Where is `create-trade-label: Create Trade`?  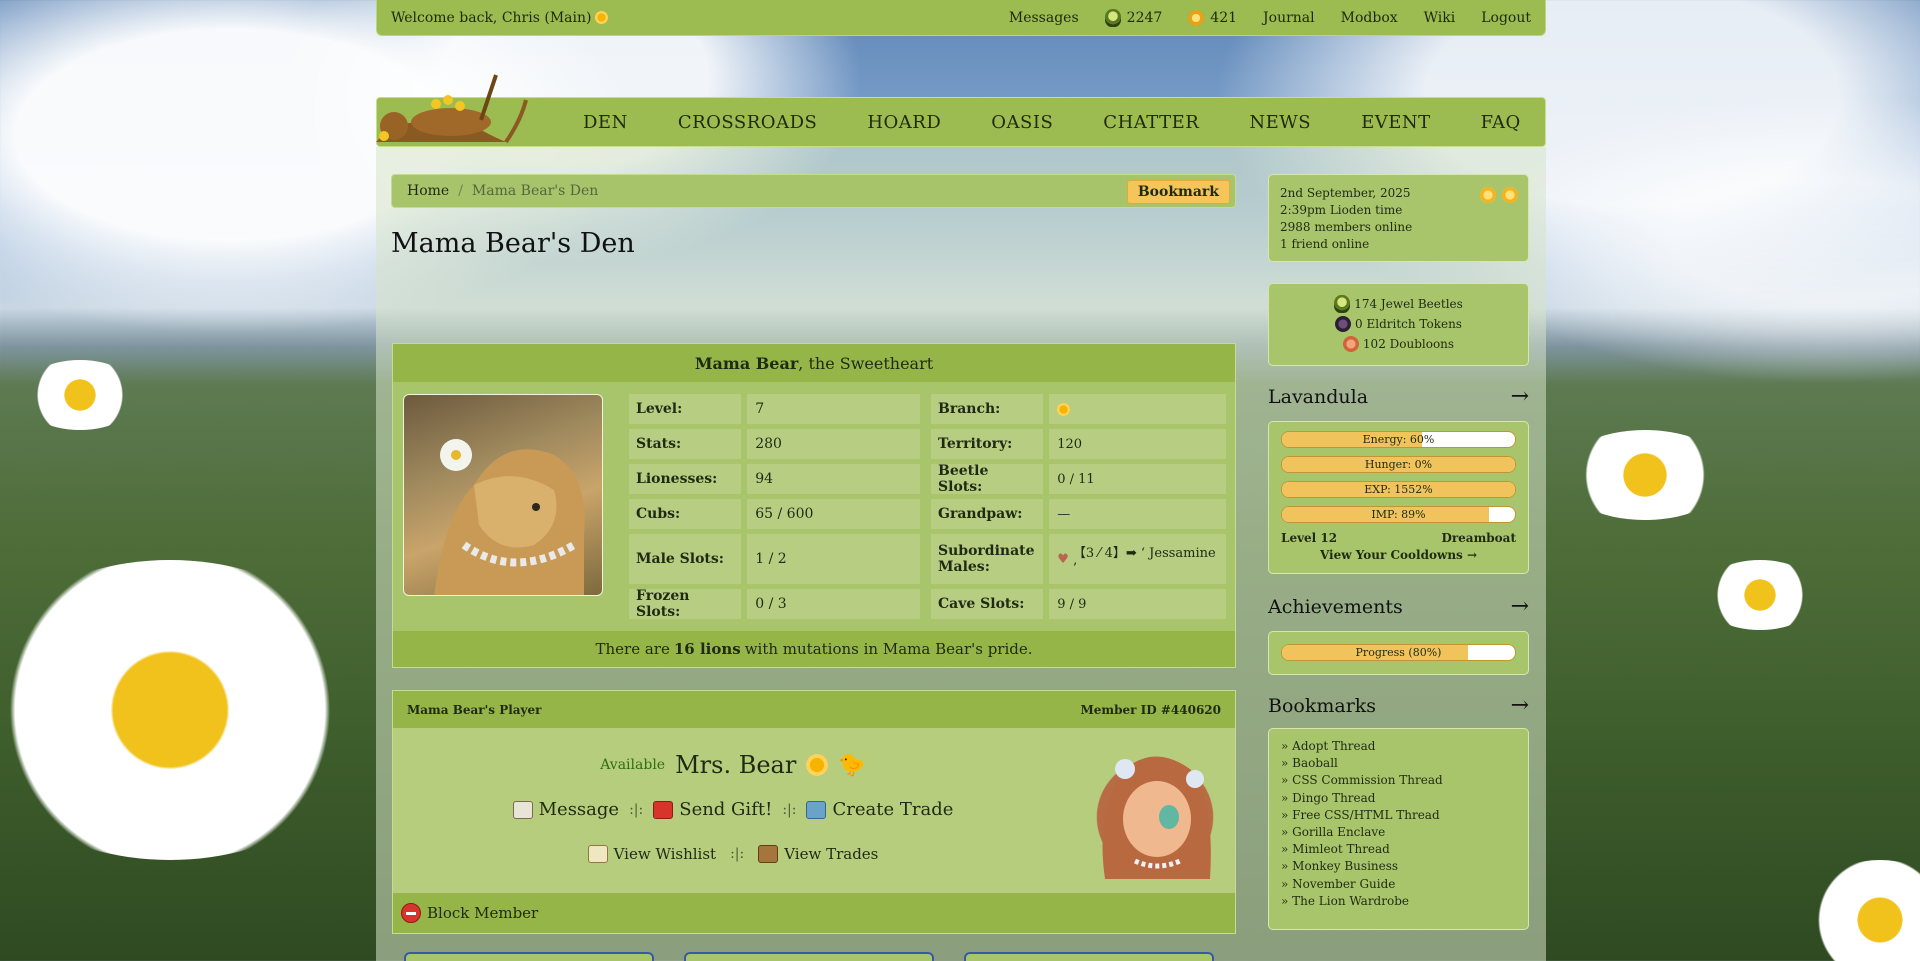 create-trade-label: Create Trade is located at coordinates (893, 809).